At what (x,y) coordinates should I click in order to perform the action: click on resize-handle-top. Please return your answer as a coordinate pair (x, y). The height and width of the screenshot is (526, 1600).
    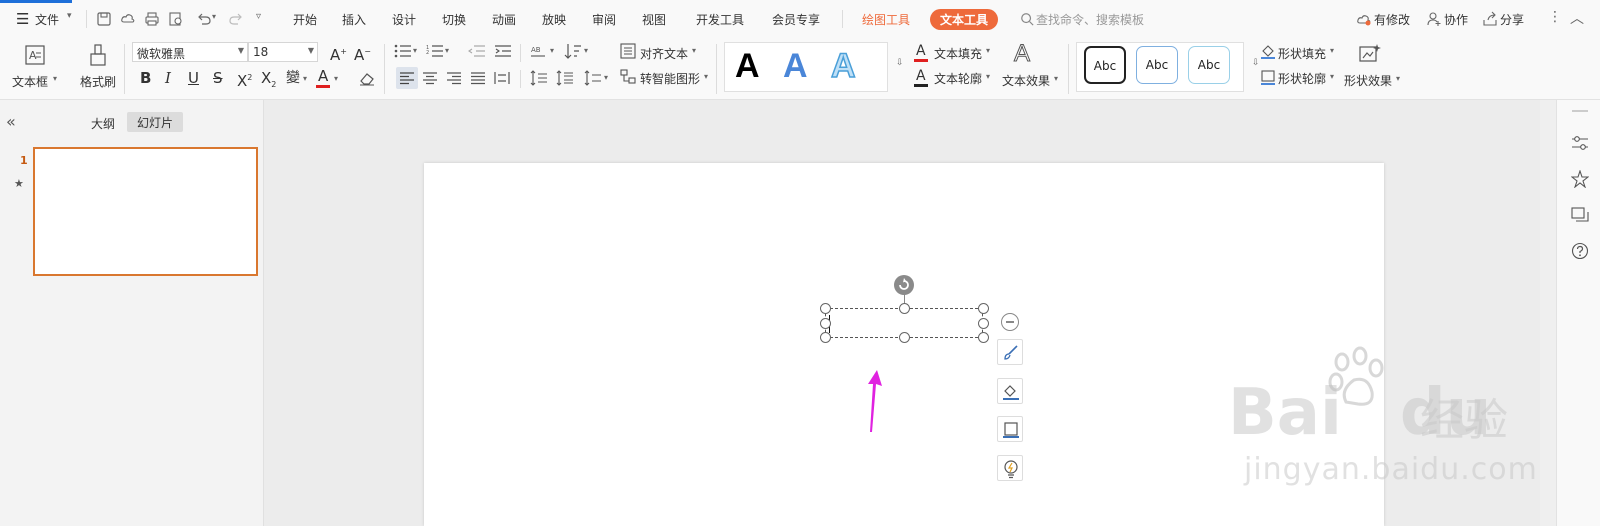
    Looking at the image, I should click on (904, 308).